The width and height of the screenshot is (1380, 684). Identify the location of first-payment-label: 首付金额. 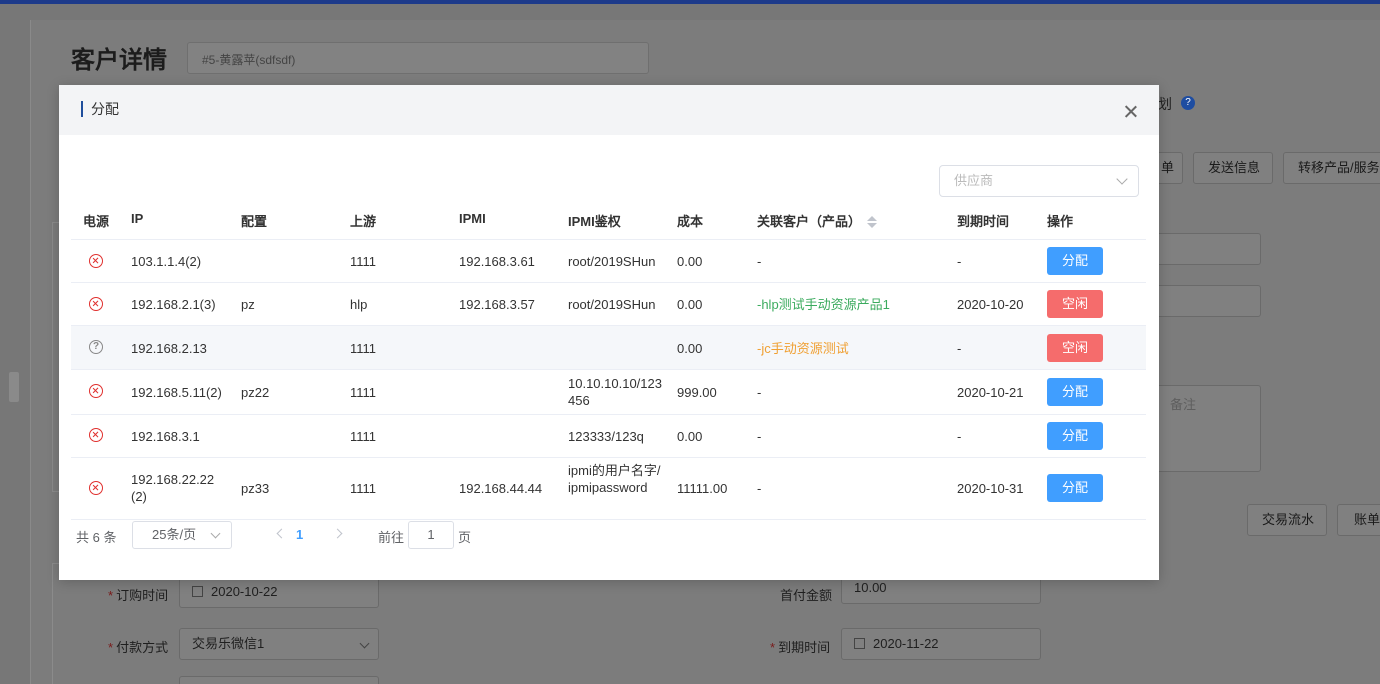
(806, 595).